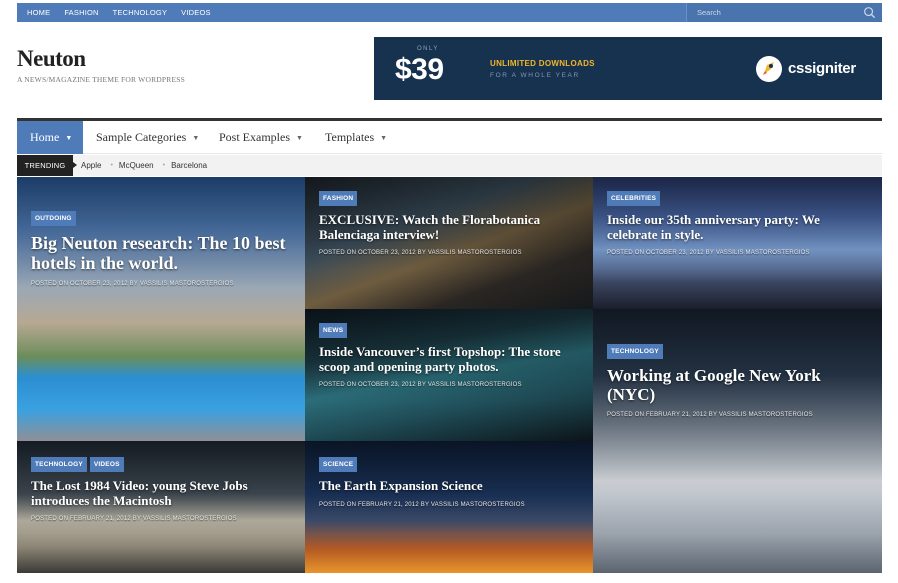  What do you see at coordinates (450, 464) in the screenshot?
I see `tile-badges: SCIENCE` at bounding box center [450, 464].